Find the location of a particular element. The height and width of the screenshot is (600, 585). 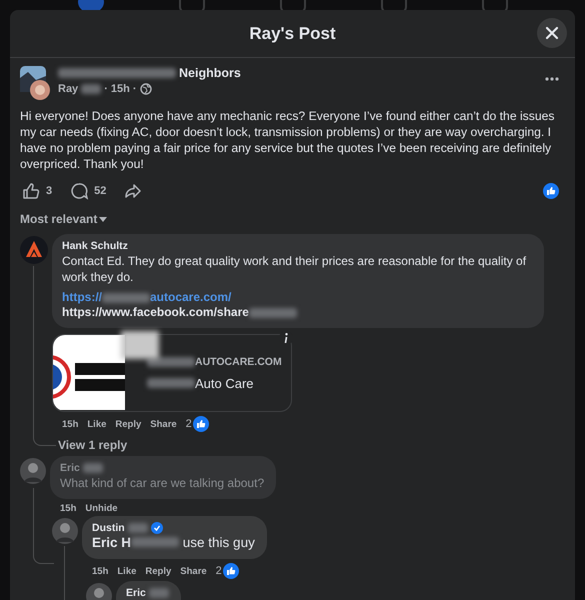

globe-icon is located at coordinates (146, 89).